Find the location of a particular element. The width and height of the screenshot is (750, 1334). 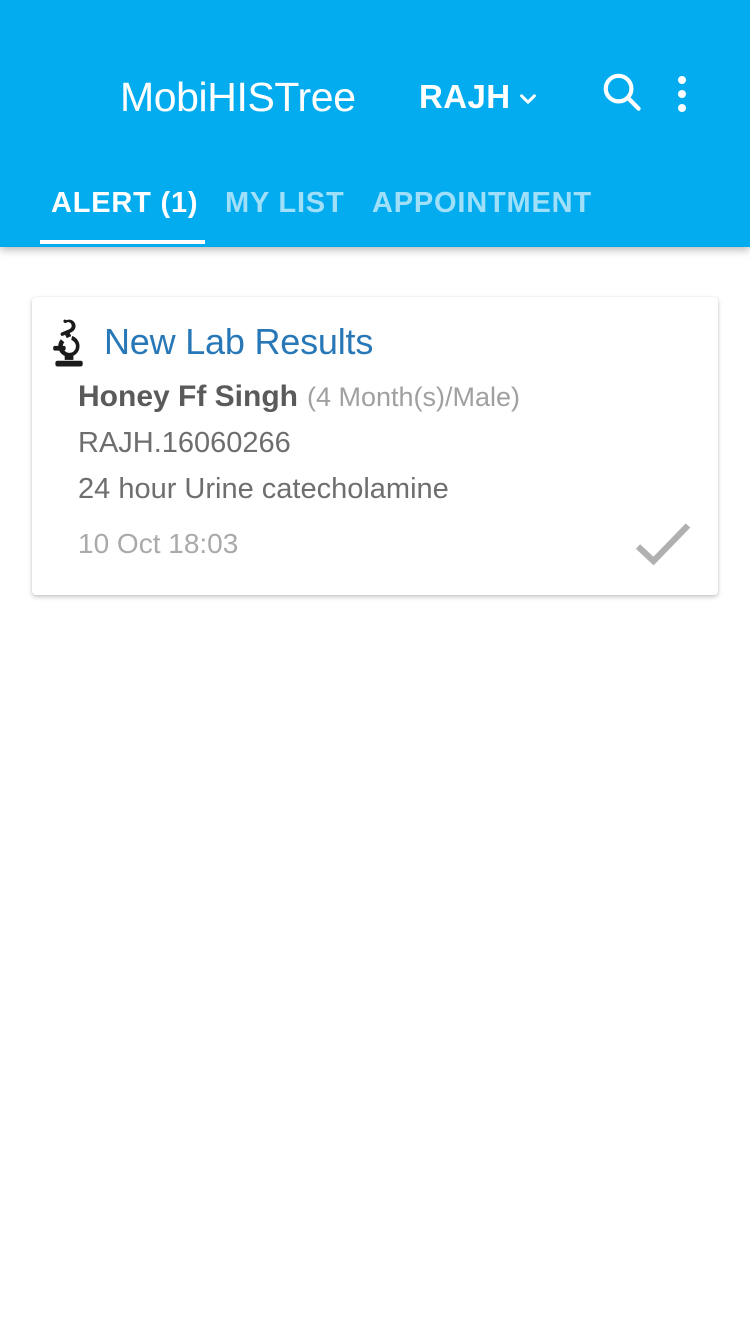

search-button is located at coordinates (622, 94).